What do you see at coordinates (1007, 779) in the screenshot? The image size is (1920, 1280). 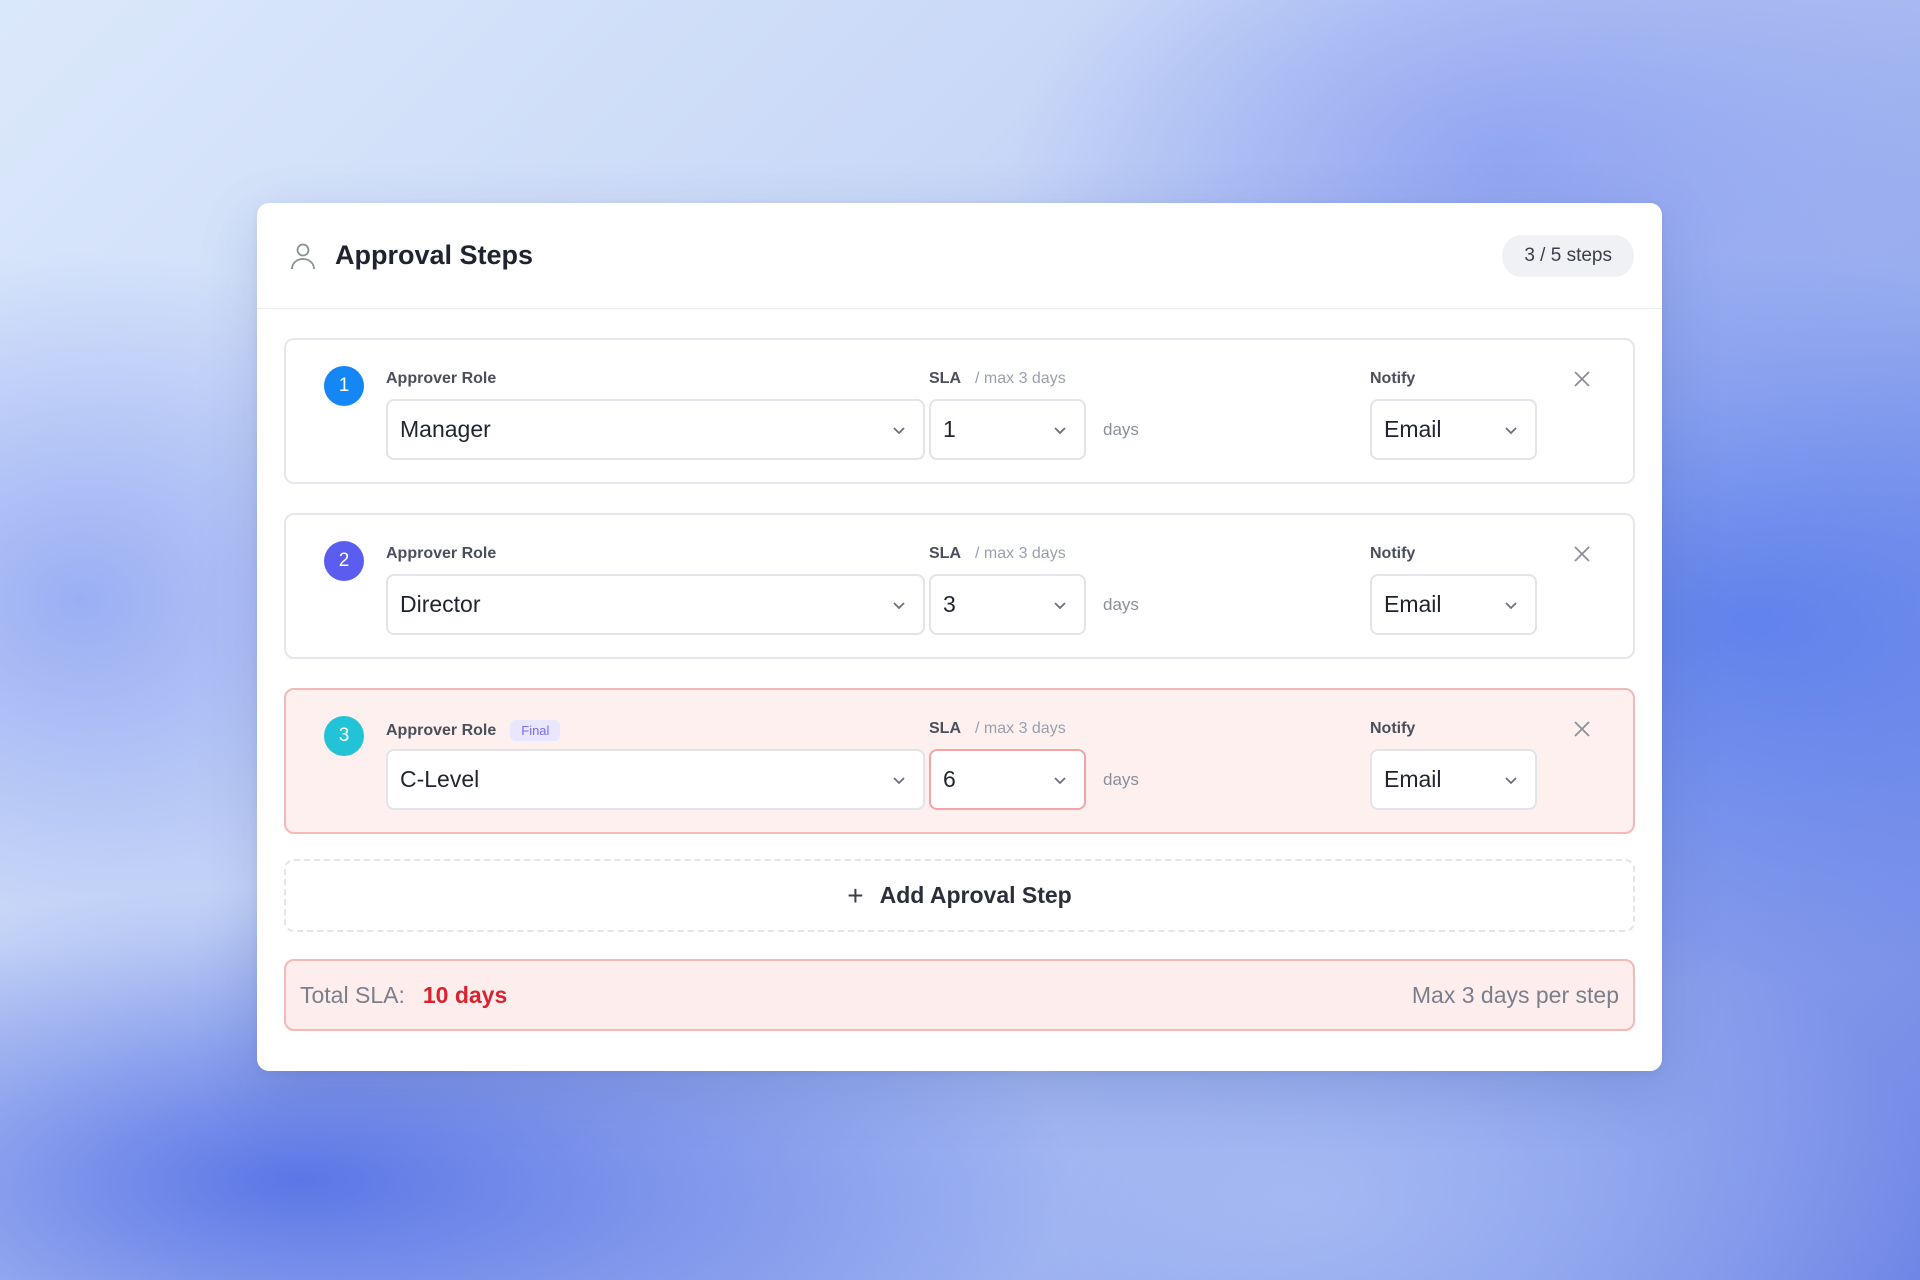 I see `sla-select: 6` at bounding box center [1007, 779].